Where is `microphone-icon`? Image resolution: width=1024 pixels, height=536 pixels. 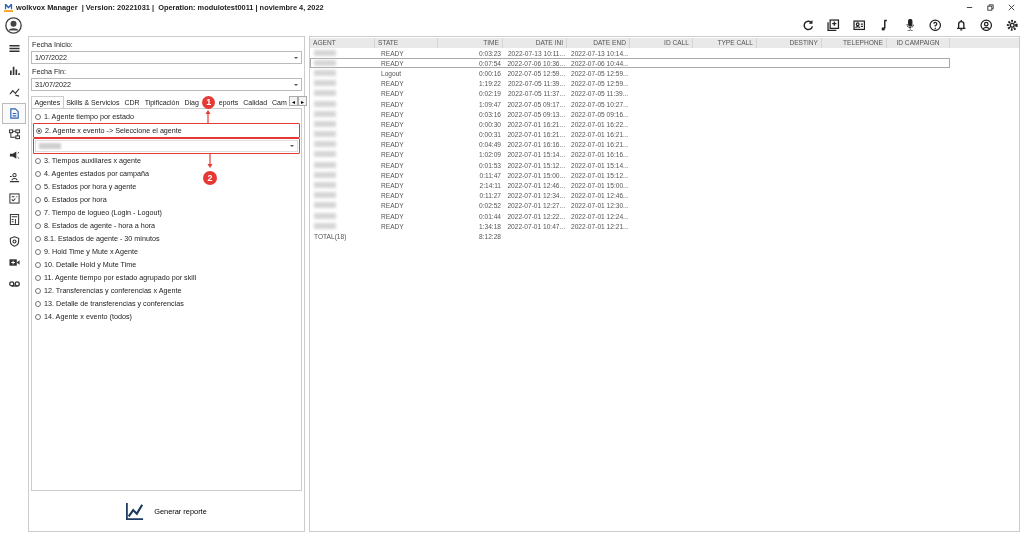
microphone-icon is located at coordinates (909, 25).